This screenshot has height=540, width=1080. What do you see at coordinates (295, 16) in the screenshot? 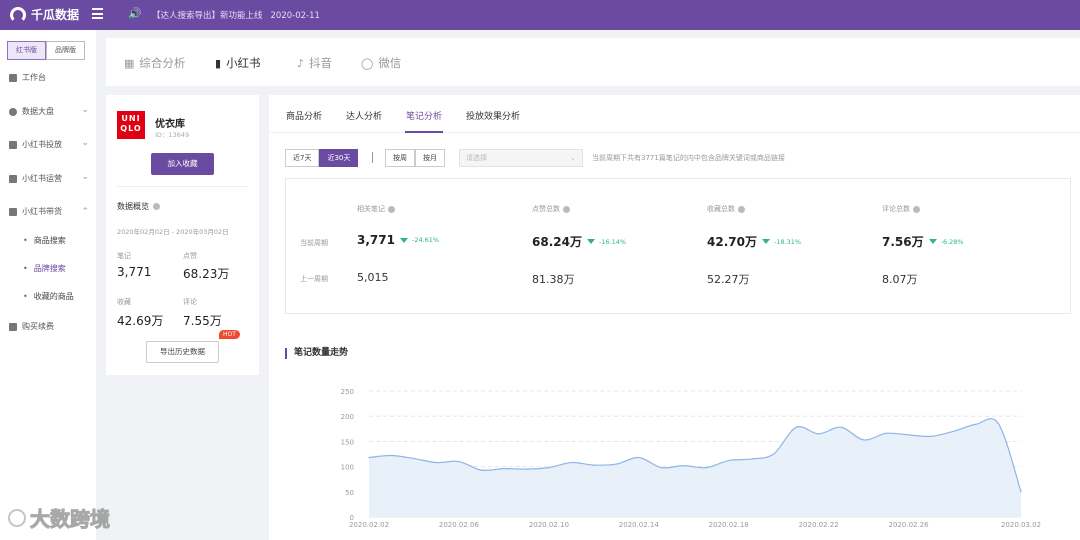
I see `notice-date: 2020-02-11` at bounding box center [295, 16].